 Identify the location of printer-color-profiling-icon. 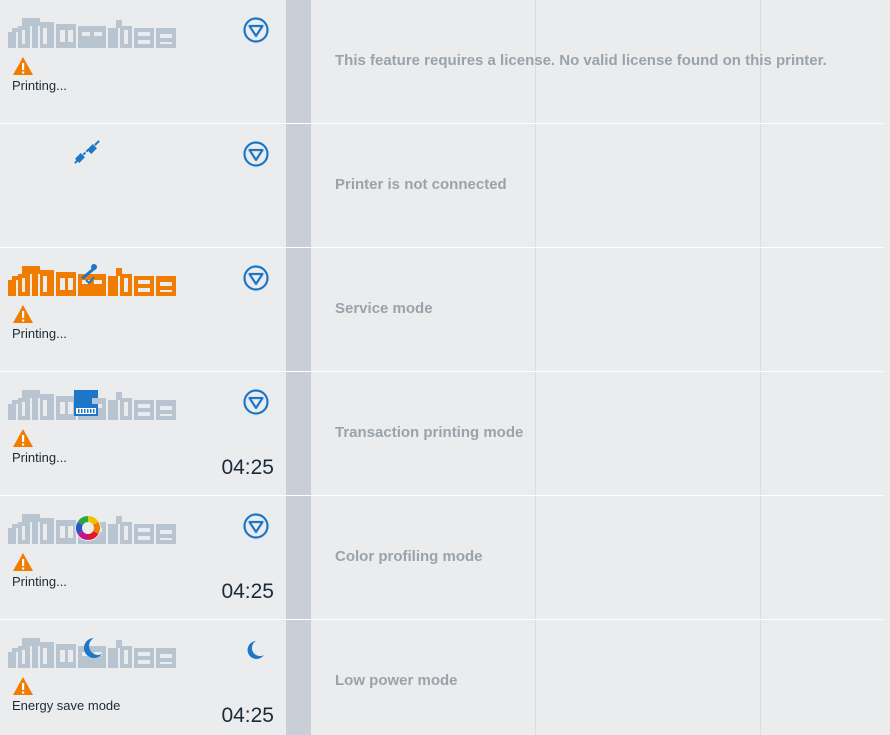
(92, 529).